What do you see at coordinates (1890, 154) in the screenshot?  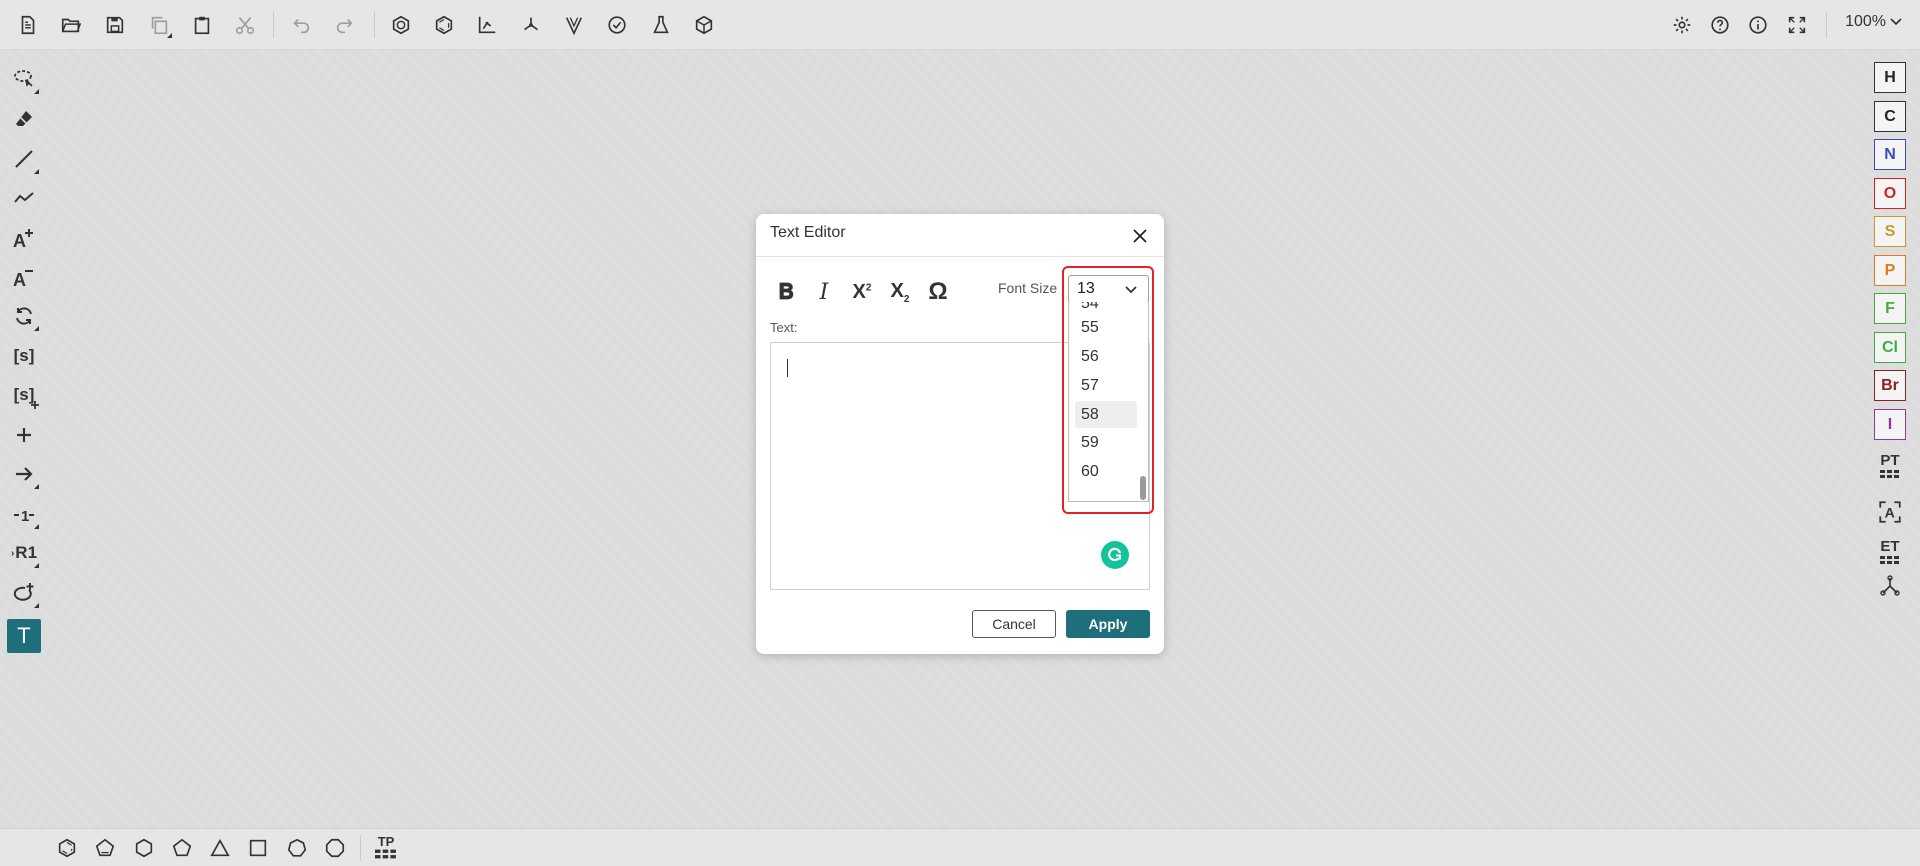 I see `element-n-button: N` at bounding box center [1890, 154].